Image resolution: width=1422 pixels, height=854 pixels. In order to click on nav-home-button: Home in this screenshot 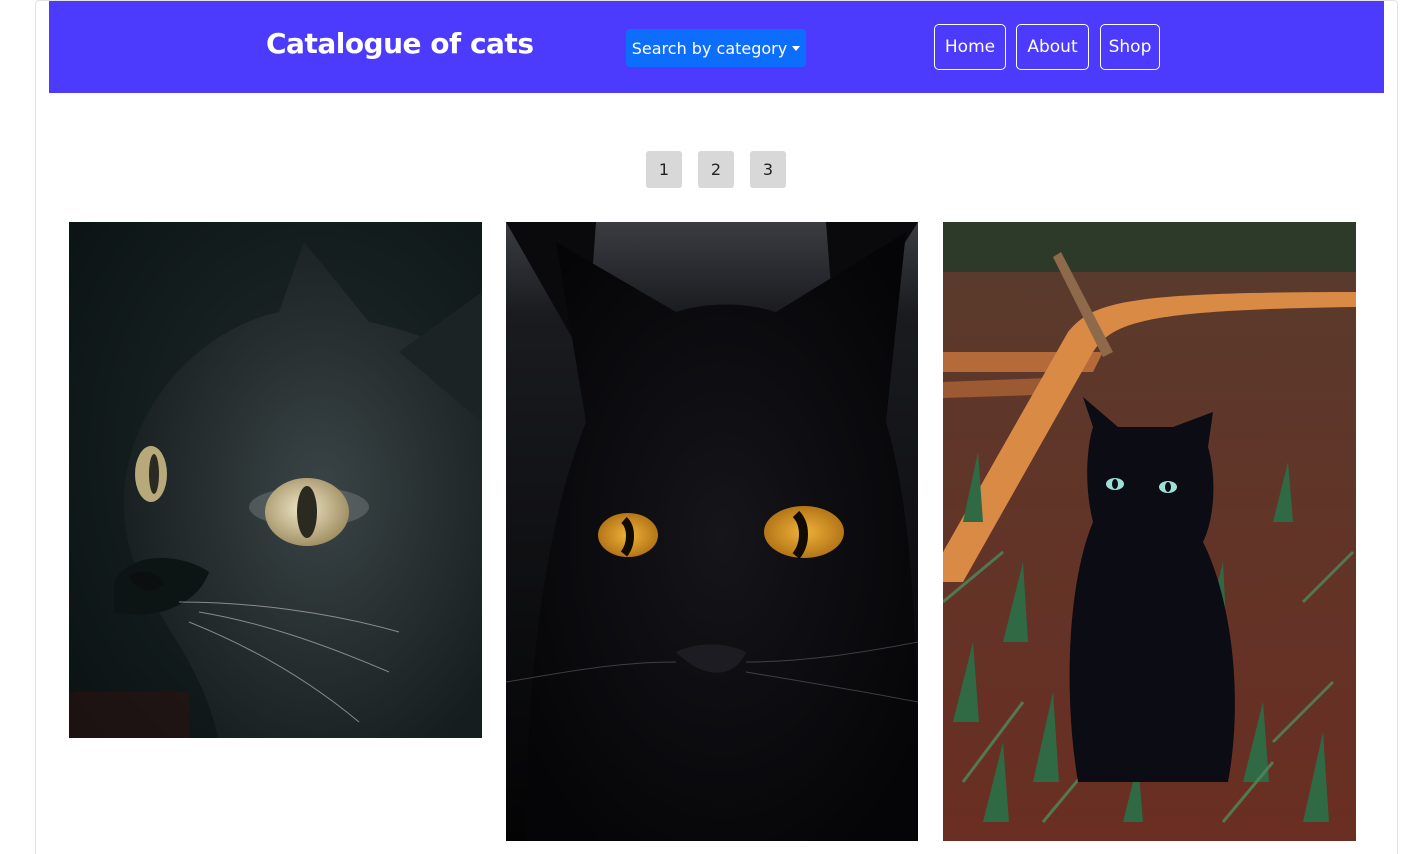, I will do `click(970, 47)`.